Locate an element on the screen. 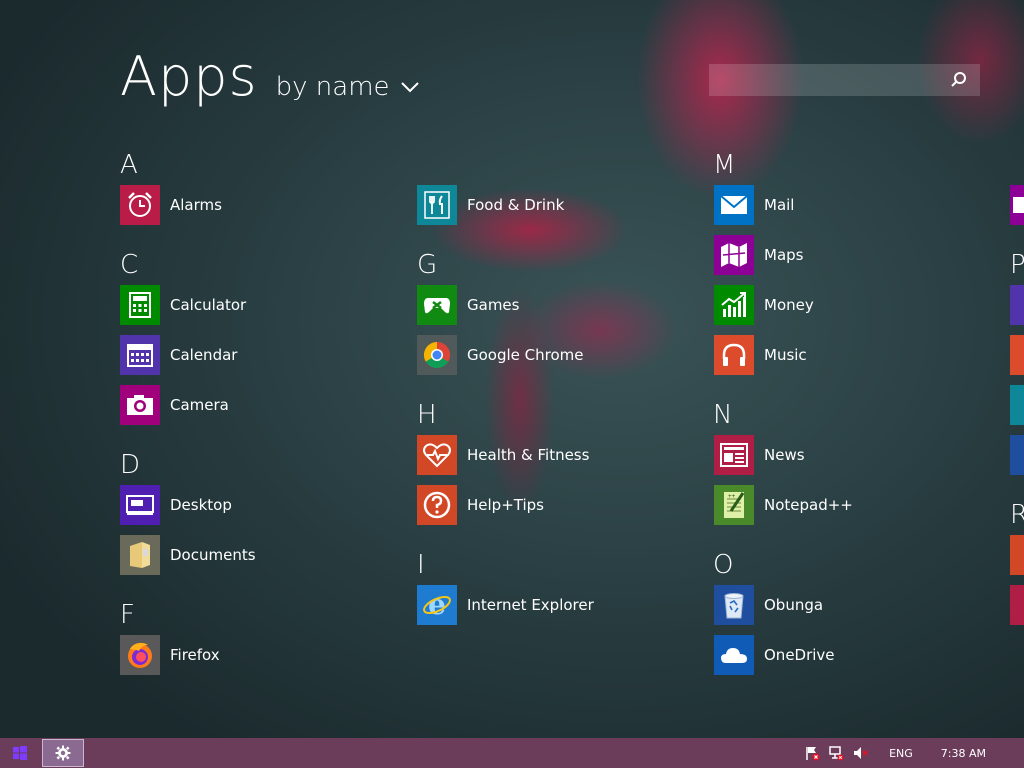  taskbar-settings-app is located at coordinates (63, 753).